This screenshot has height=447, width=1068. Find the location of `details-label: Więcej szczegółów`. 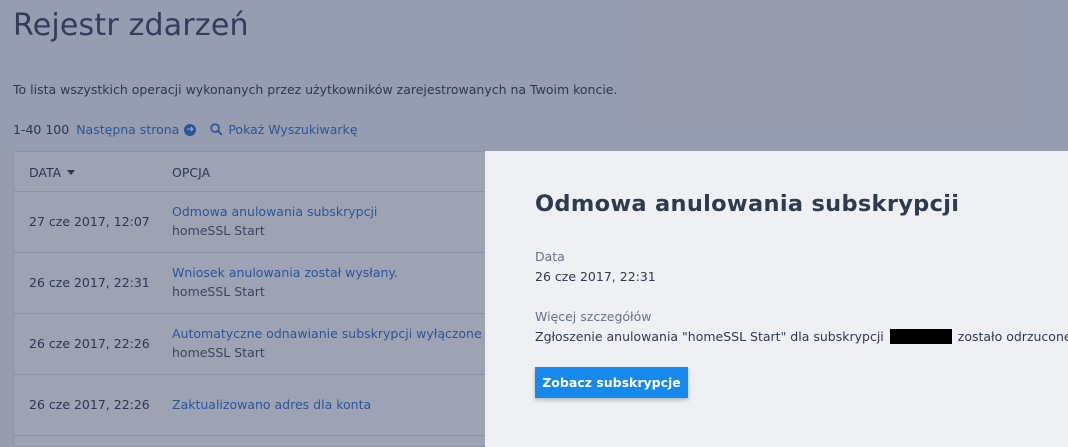

details-label: Więcej szczegółów is located at coordinates (593, 316).